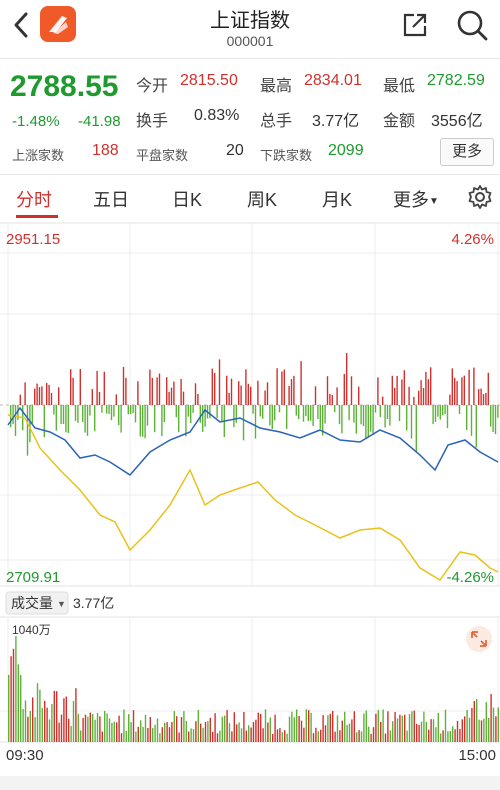 The image size is (500, 790). Describe the element at coordinates (21, 25) in the screenshot. I see `back-icon` at that location.